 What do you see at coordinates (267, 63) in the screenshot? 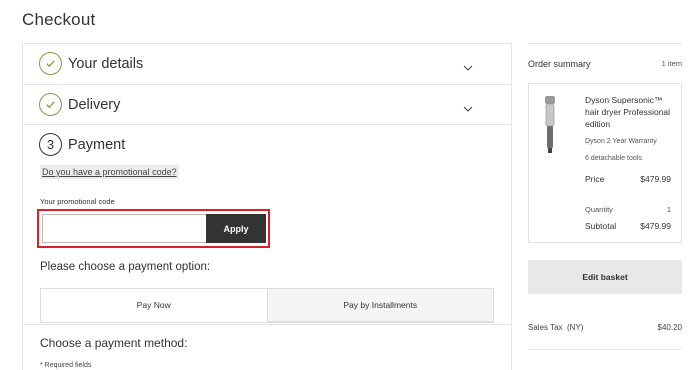
I see `step-your-details: Your details` at bounding box center [267, 63].